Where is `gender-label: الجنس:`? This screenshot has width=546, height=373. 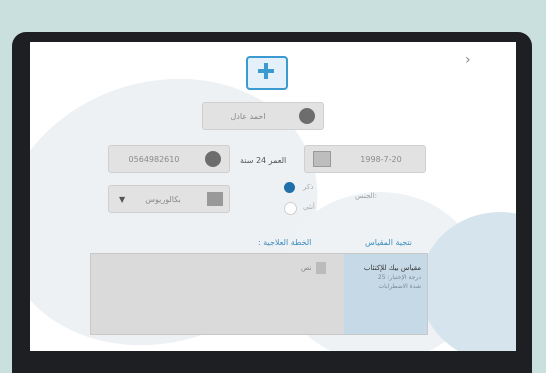 gender-label: الجنس: is located at coordinates (366, 196).